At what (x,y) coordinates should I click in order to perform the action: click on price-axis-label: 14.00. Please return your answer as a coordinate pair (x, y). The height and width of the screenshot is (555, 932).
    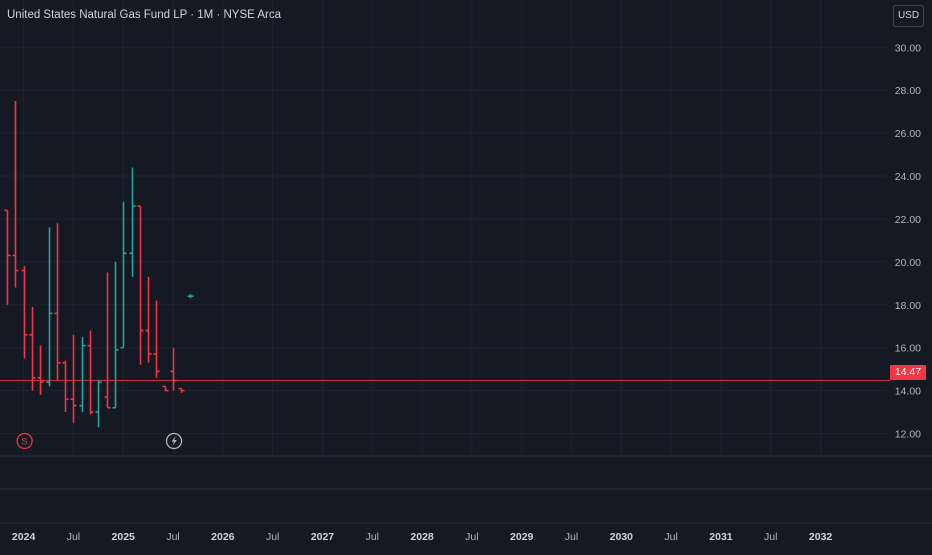
    Looking at the image, I should click on (908, 392).